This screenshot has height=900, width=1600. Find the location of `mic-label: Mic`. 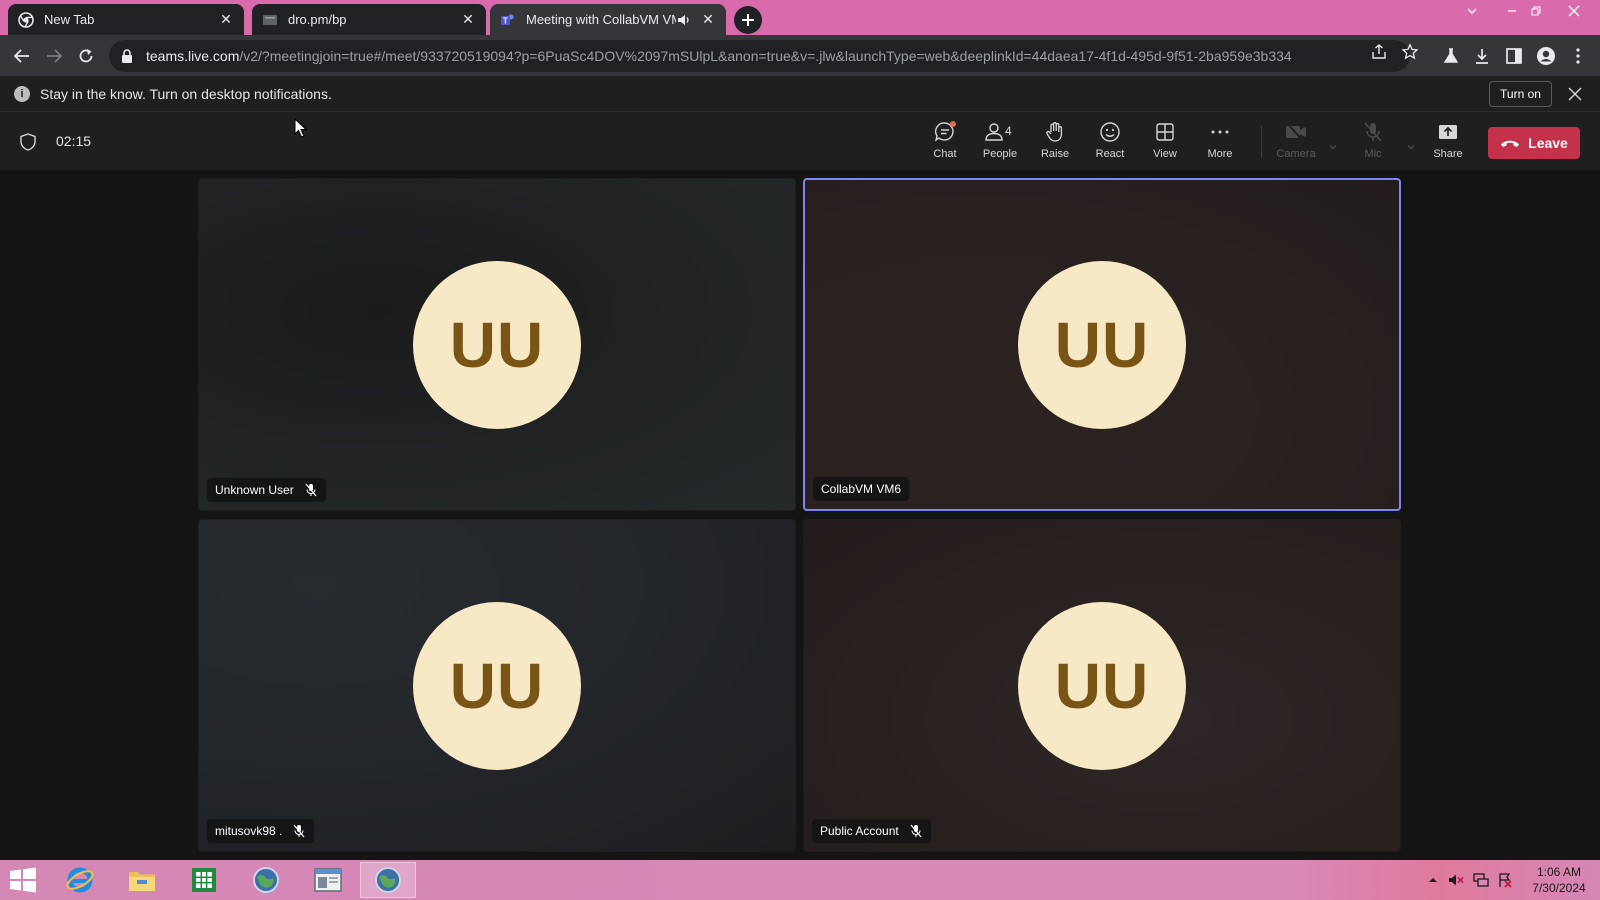

mic-label: Mic is located at coordinates (1373, 154).